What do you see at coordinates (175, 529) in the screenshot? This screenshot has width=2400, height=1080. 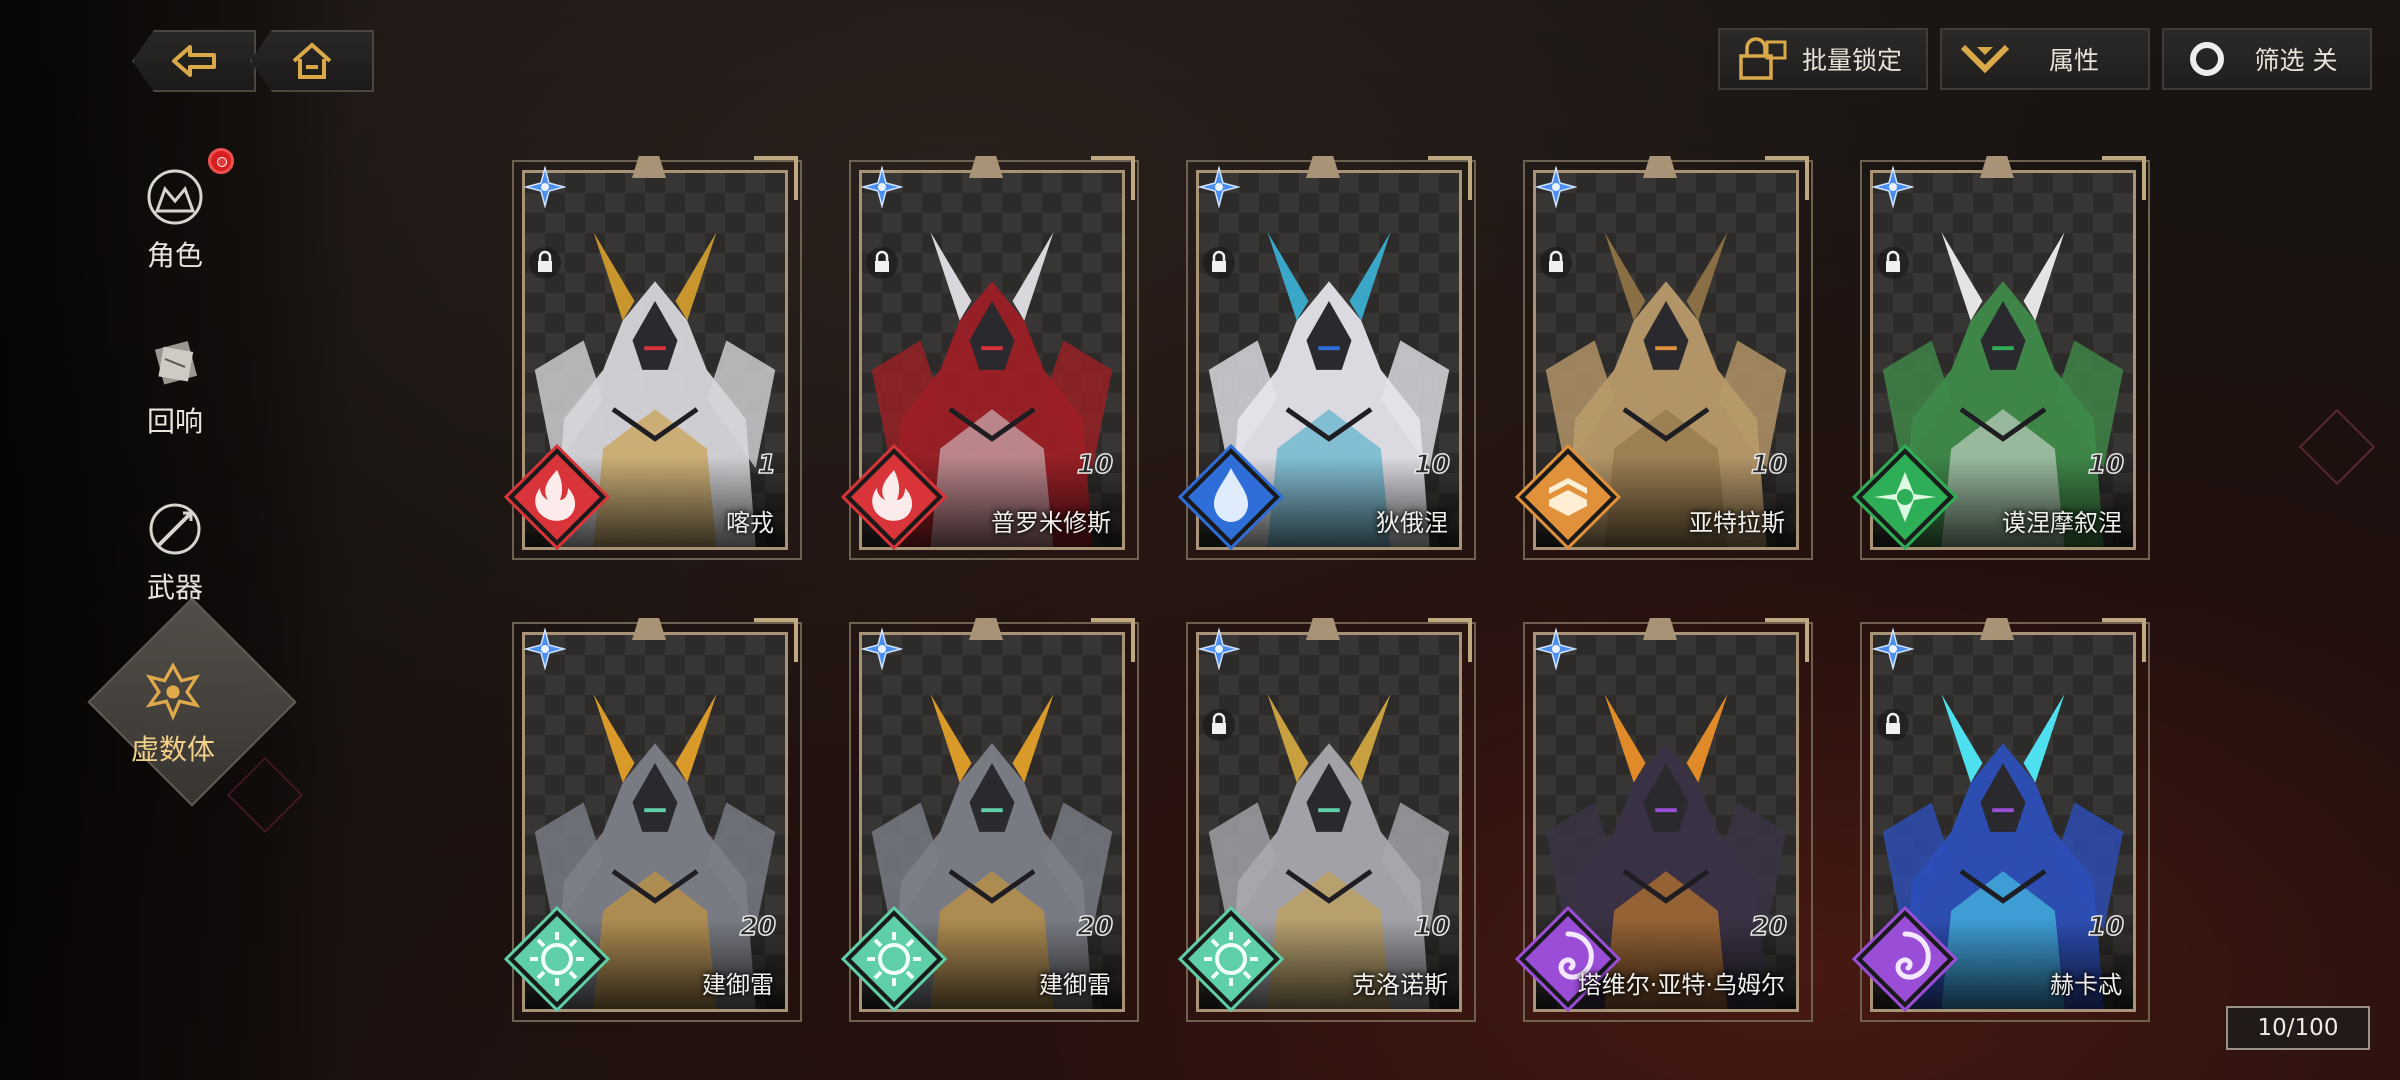 I see `weapon-icon` at bounding box center [175, 529].